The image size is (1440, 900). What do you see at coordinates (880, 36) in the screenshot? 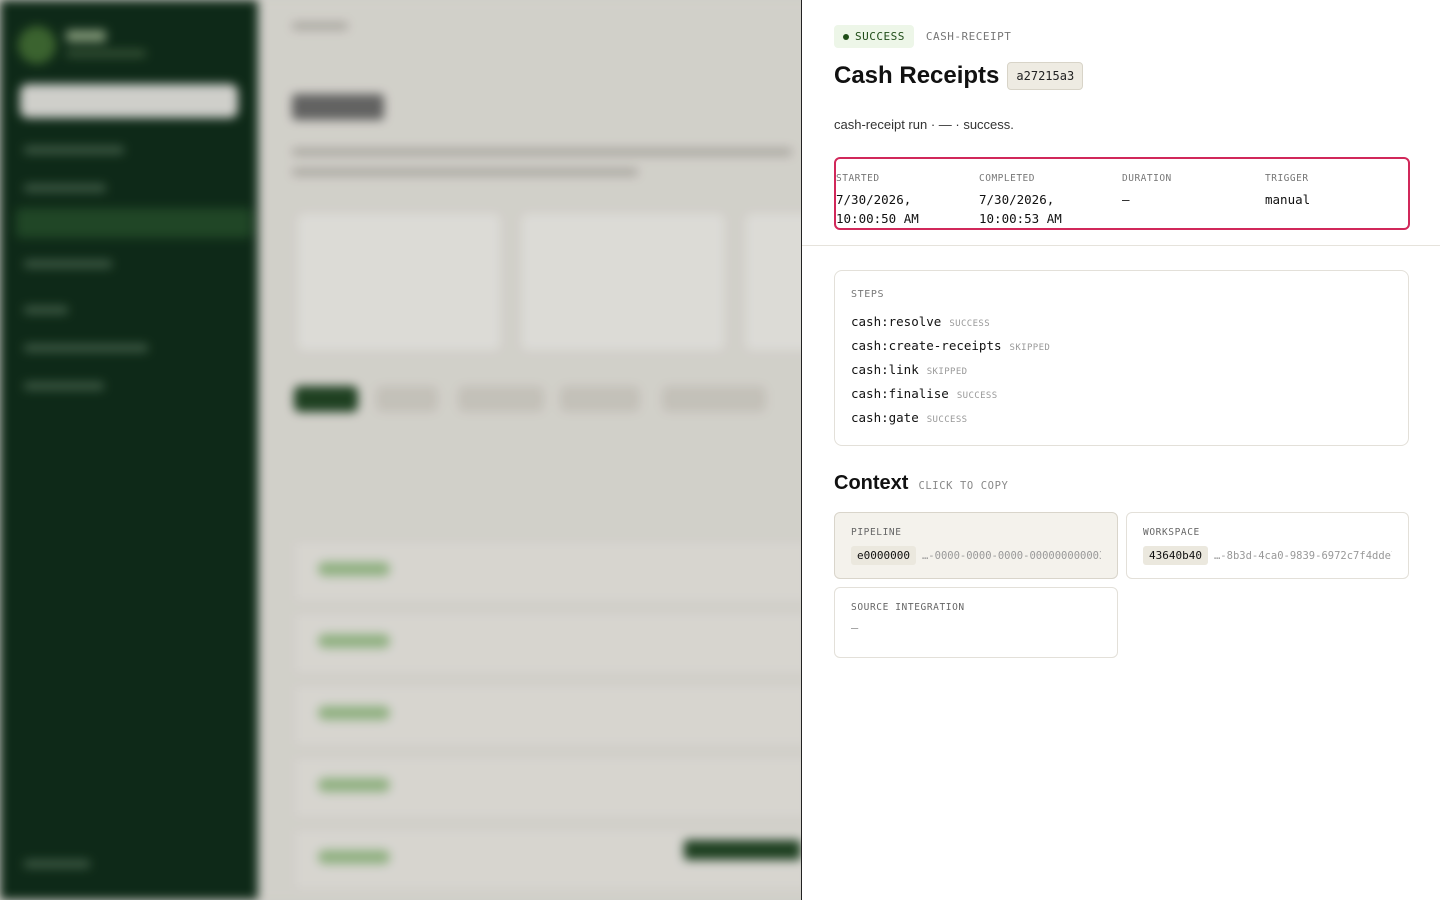
I see `status-text: SUCCESS` at bounding box center [880, 36].